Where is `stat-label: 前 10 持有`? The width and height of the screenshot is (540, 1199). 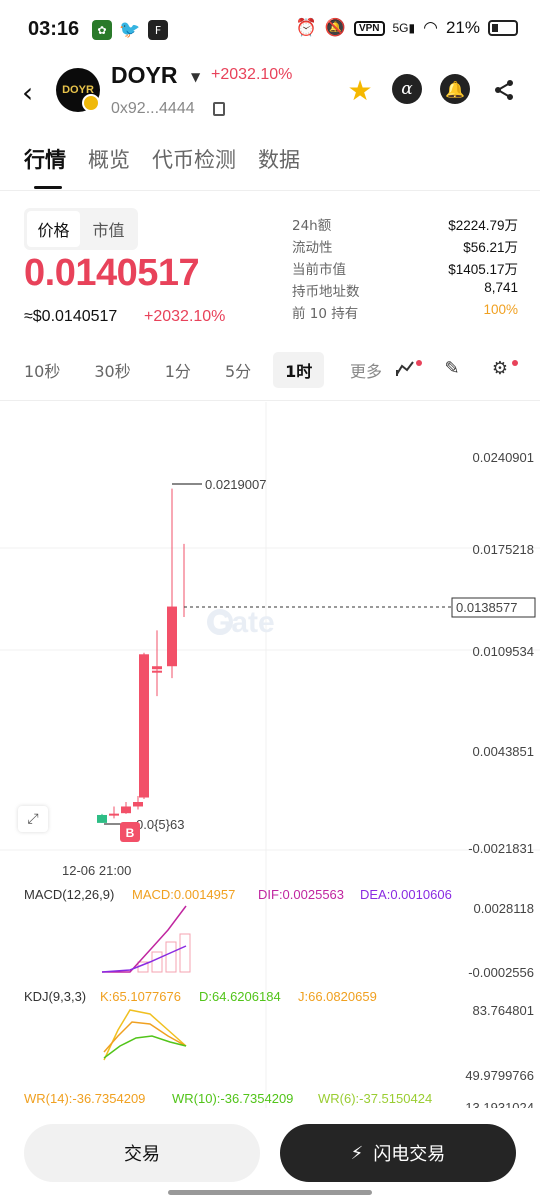 stat-label: 前 10 持有 is located at coordinates (325, 314).